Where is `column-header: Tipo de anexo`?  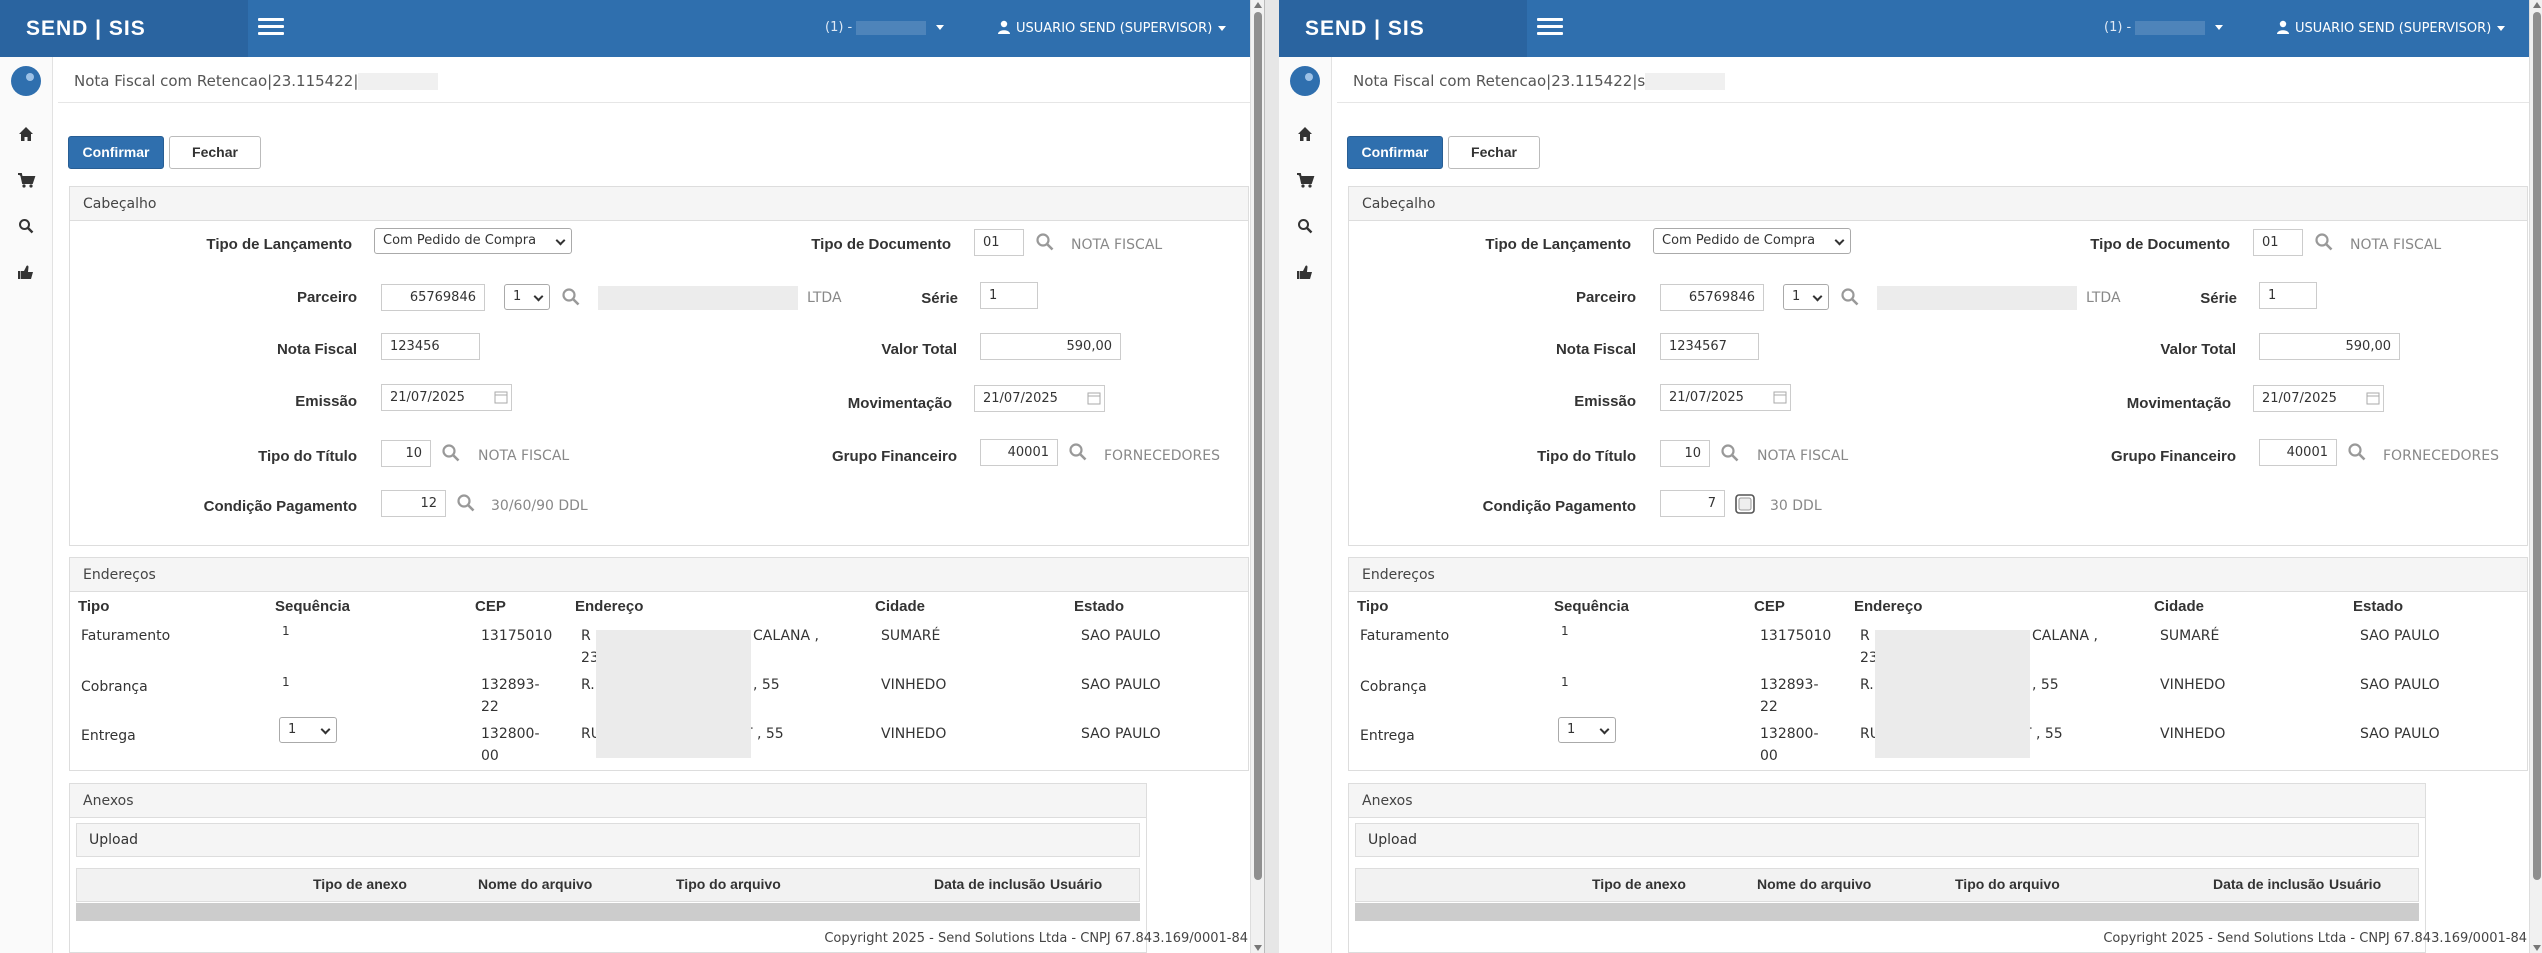
column-header: Tipo de anexo is located at coordinates (360, 884).